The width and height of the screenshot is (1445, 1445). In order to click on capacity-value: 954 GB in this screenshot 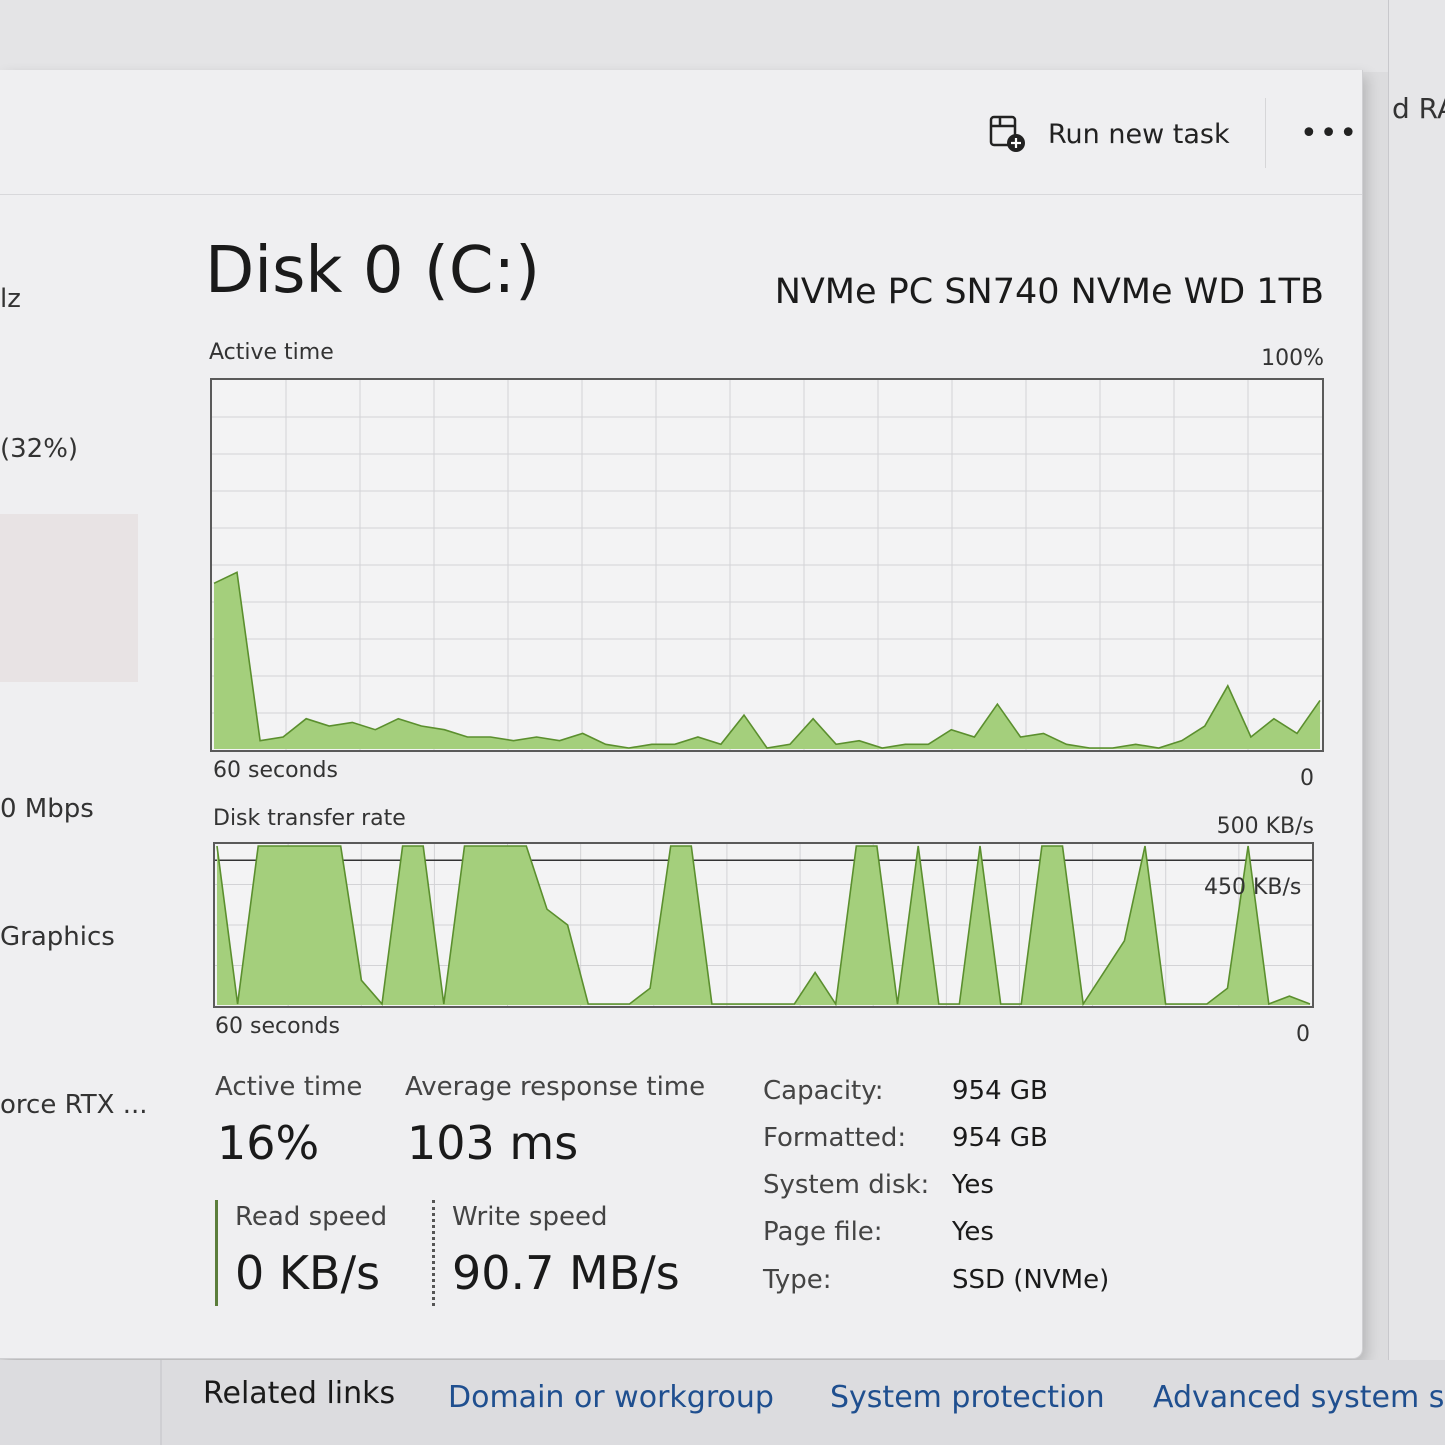, I will do `click(1000, 1091)`.